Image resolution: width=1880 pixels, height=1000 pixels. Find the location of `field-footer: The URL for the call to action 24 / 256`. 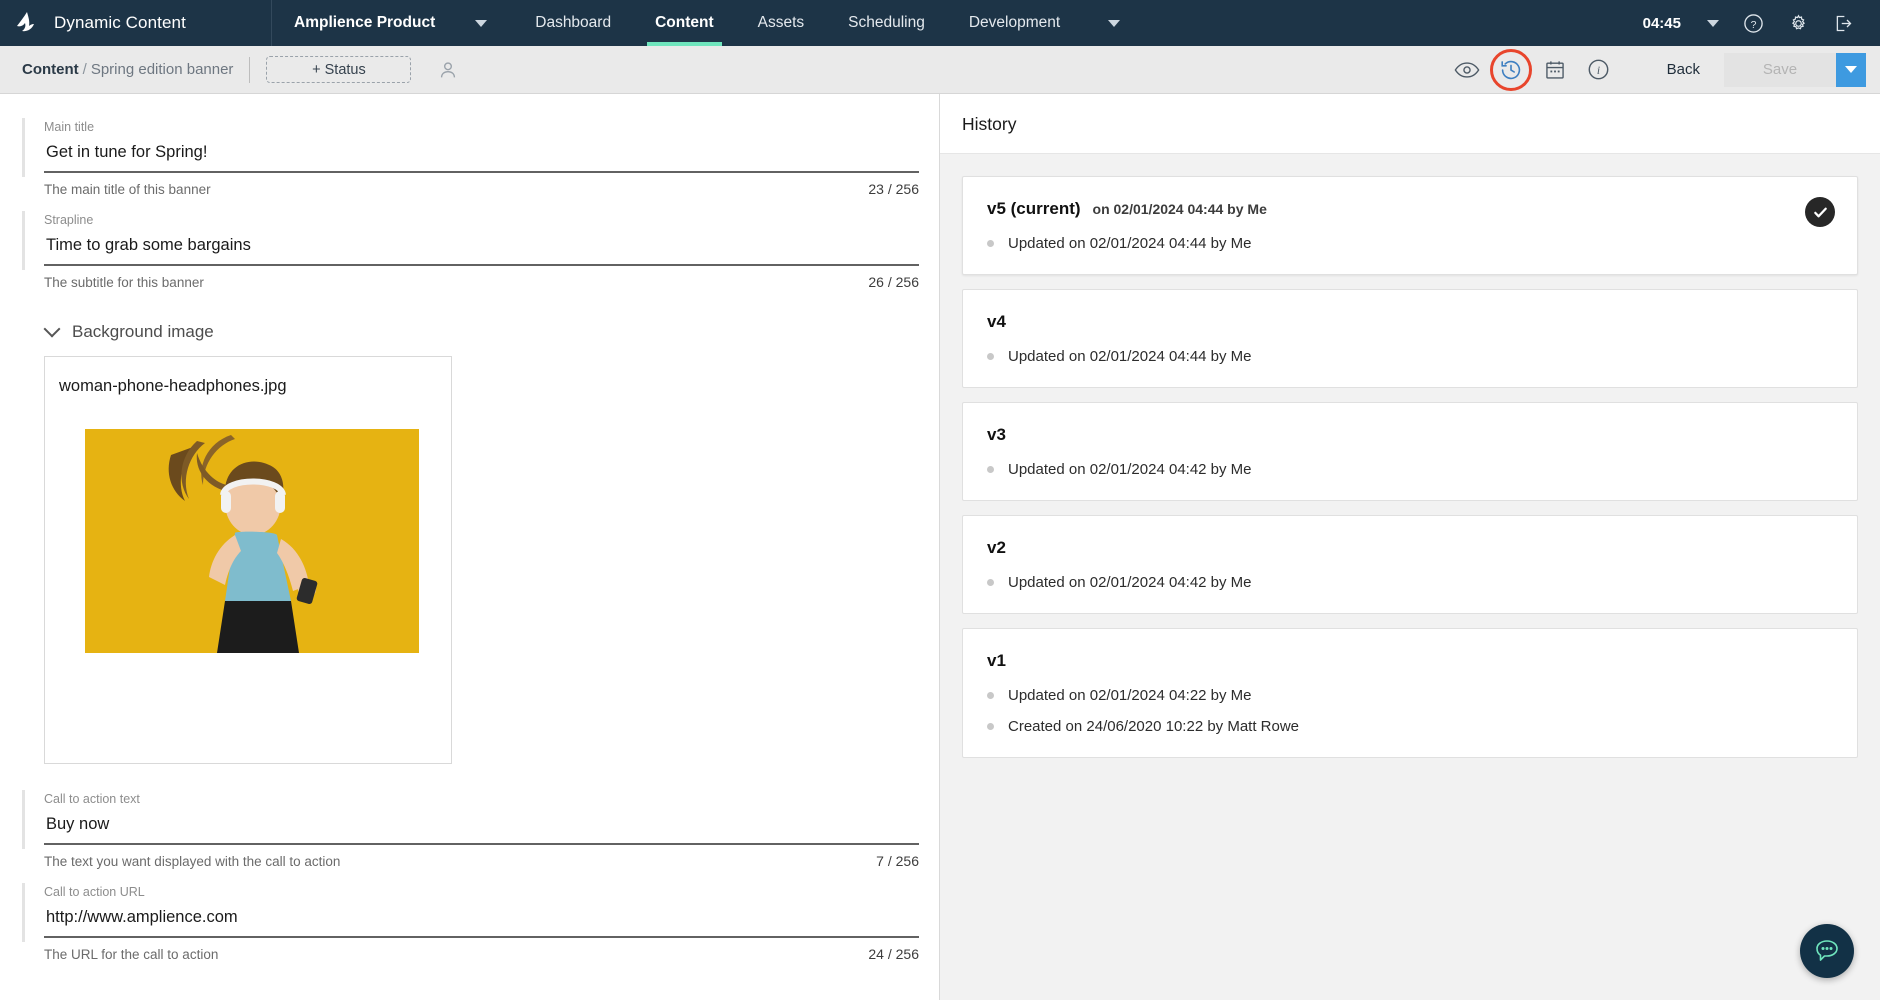

field-footer: The URL for the call to action 24 / 256 is located at coordinates (481, 954).